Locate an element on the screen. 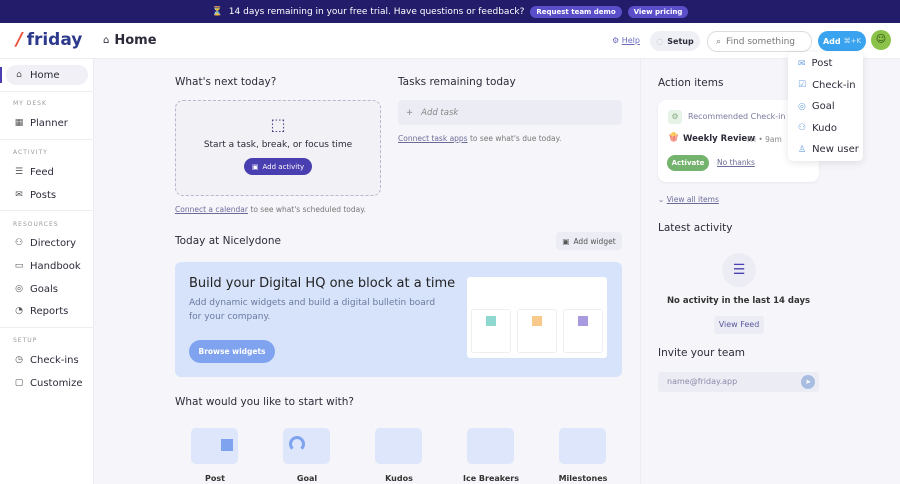  send-icon: ➤ is located at coordinates (808, 382).